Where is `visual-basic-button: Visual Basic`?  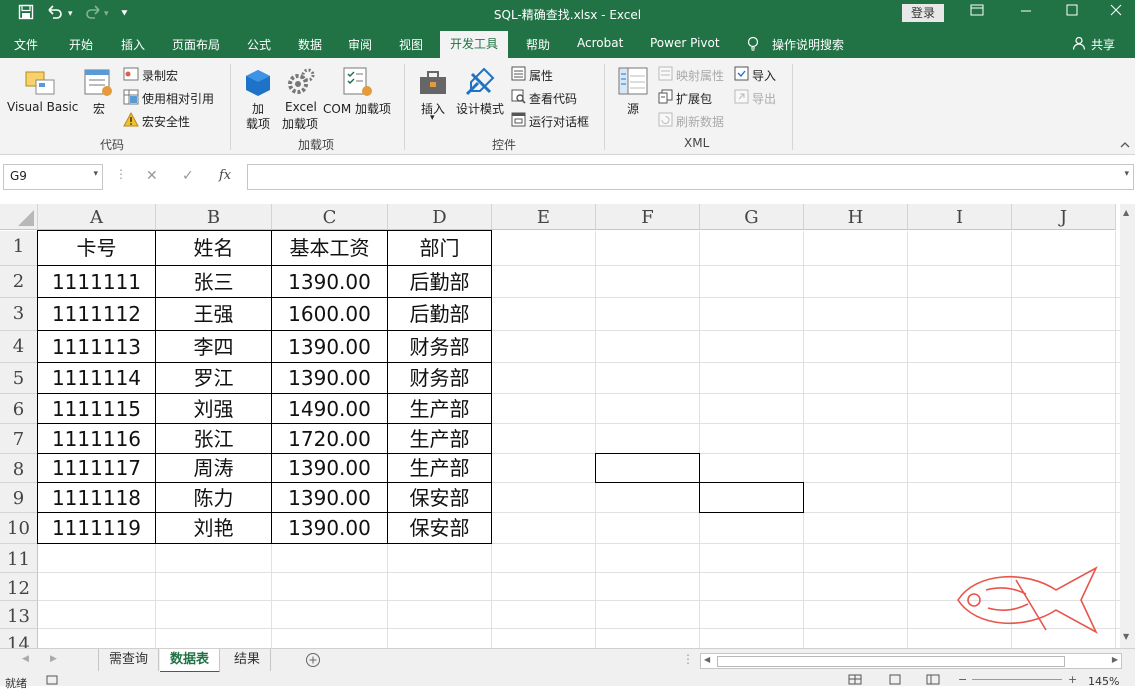
visual-basic-button: Visual Basic is located at coordinates (42, 107).